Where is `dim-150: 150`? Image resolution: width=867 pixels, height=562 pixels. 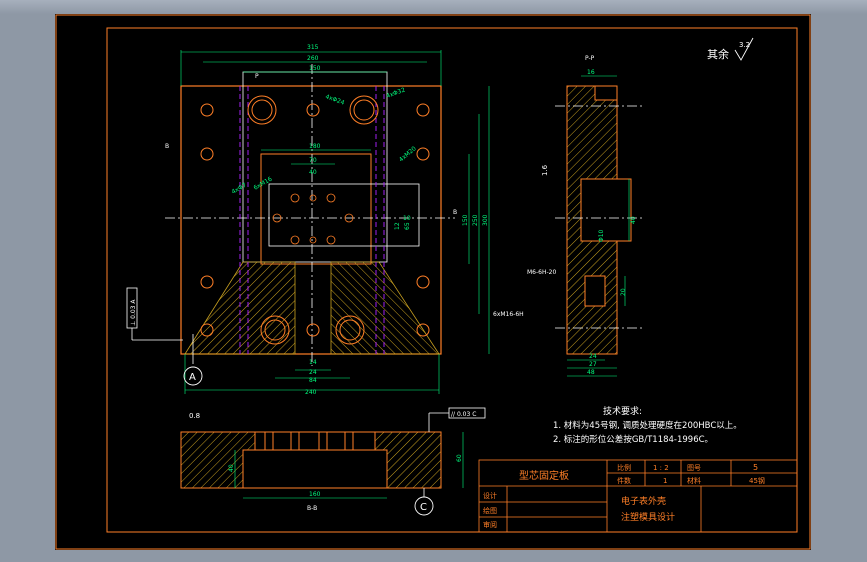 dim-150: 150 is located at coordinates (315, 68).